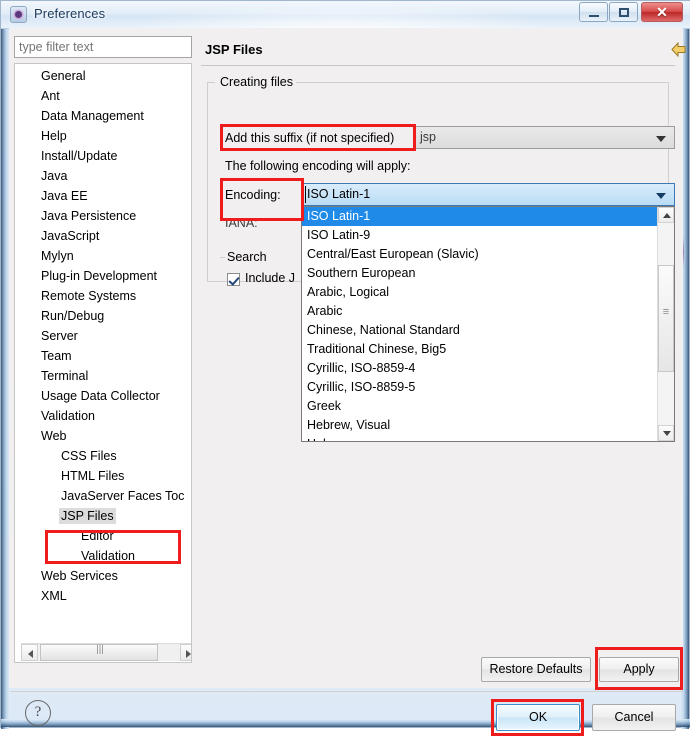  I want to click on search-group-label: Search, so click(247, 257).